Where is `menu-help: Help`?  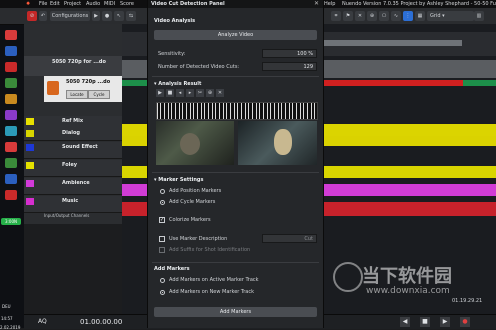
menu-help: Help is located at coordinates (329, 4).